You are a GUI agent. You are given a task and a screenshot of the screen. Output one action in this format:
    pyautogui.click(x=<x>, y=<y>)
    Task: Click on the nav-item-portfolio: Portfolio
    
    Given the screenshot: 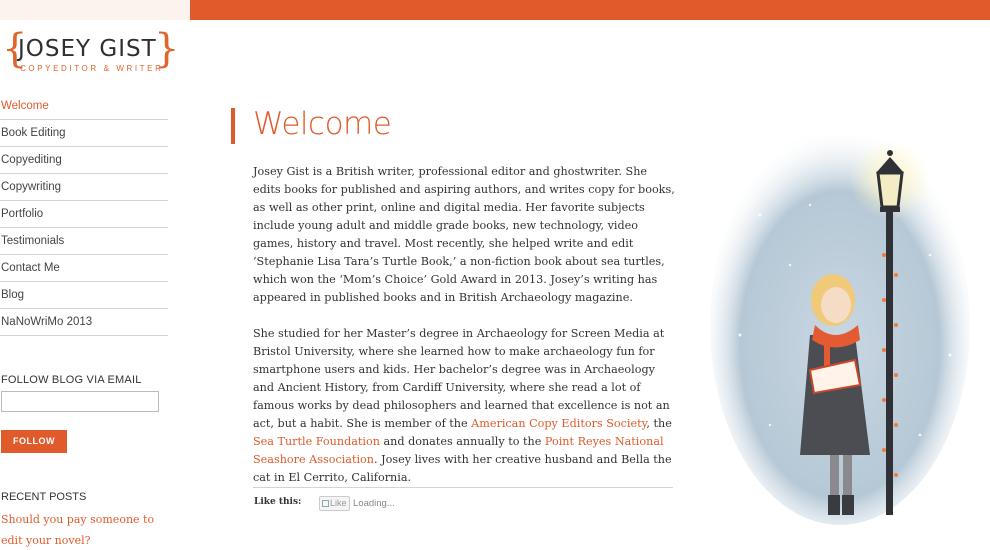 What is the action you would take?
    pyautogui.click(x=84, y=214)
    